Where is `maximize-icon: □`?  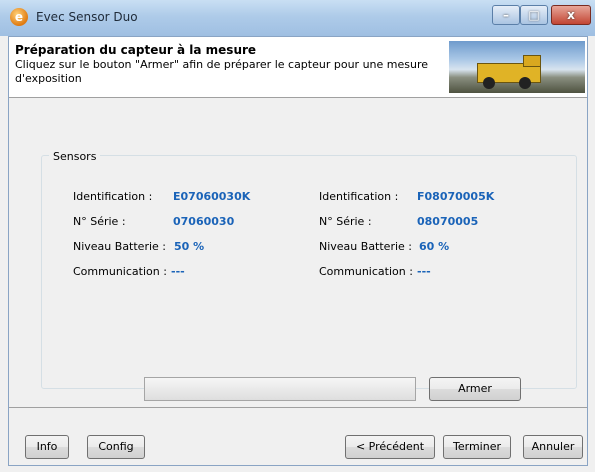 maximize-icon: □ is located at coordinates (534, 15).